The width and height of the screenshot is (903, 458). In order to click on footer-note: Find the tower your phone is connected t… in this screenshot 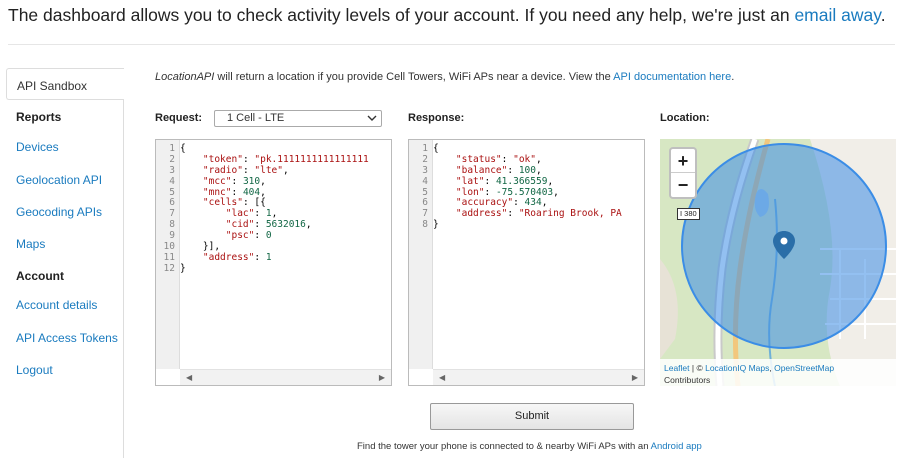, I will do `click(529, 446)`.